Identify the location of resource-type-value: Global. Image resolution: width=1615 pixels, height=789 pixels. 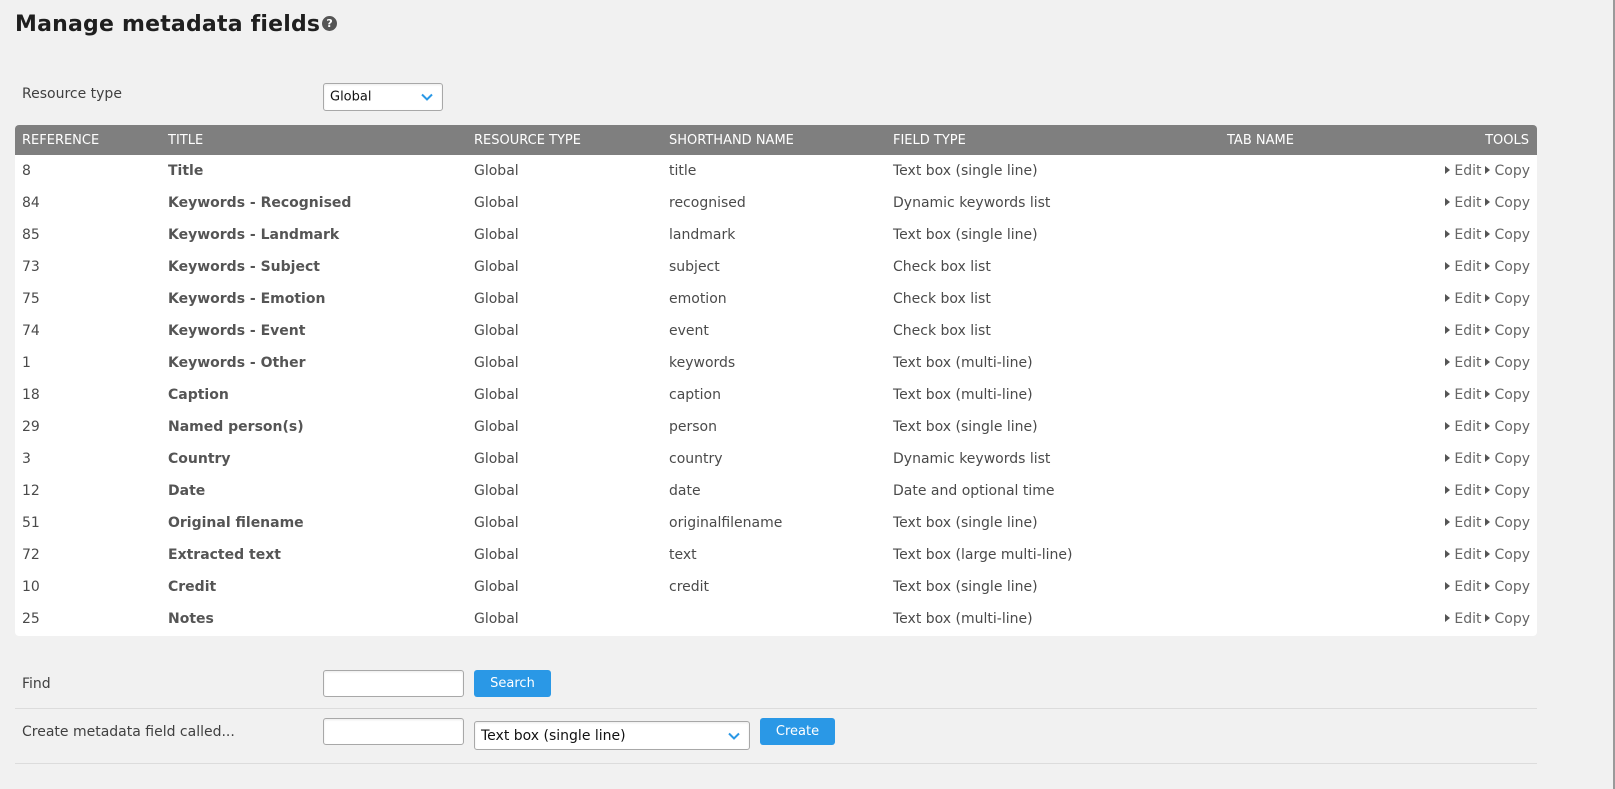
(351, 97).